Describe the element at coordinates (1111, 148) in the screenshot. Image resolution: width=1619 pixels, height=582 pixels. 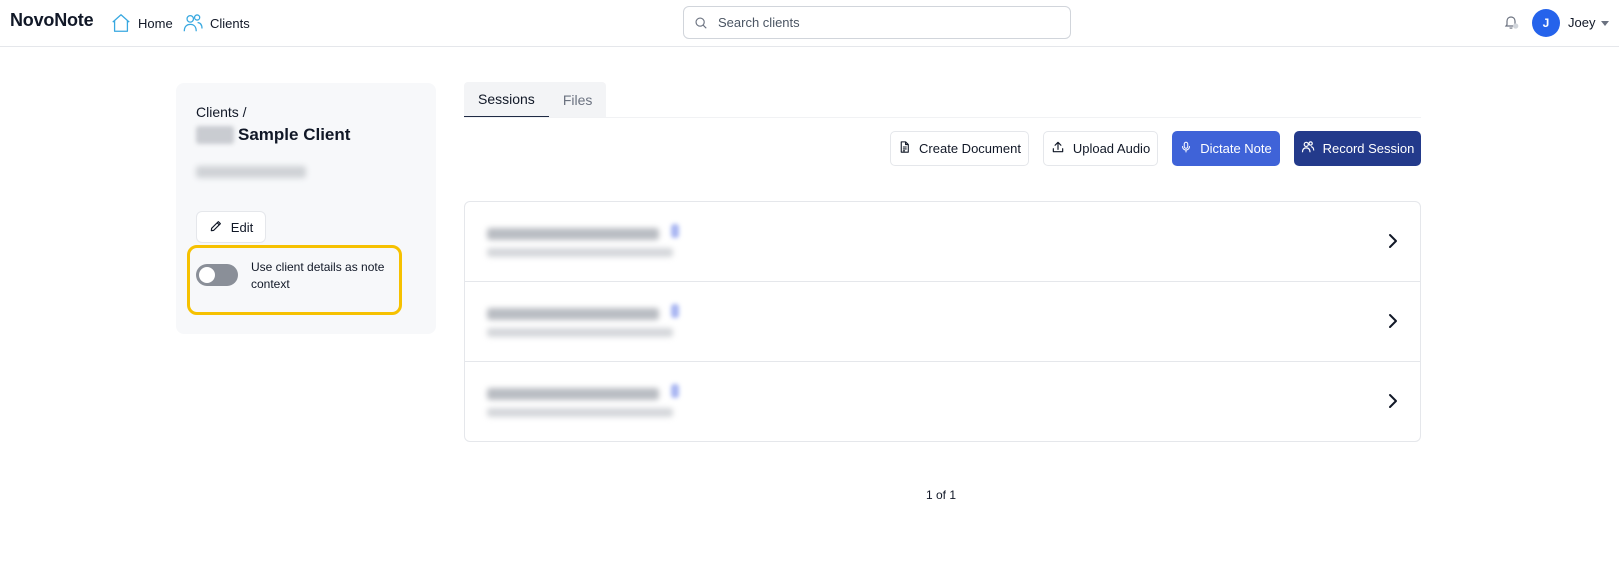
I see `upload-audio-label: Upload Audio` at that location.